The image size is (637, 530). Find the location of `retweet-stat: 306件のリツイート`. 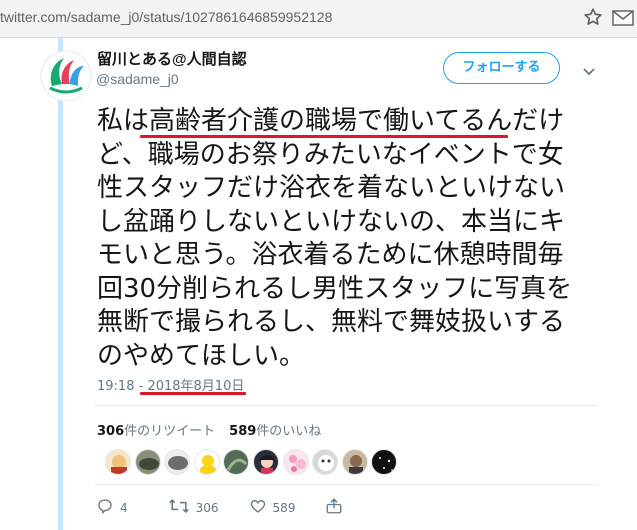

retweet-stat: 306件のリツイート is located at coordinates (156, 431).